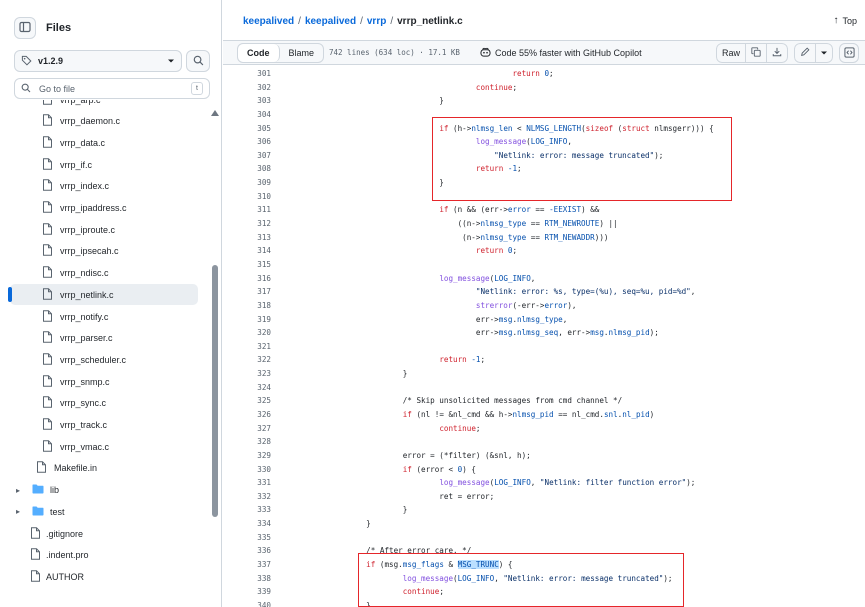 Image resolution: width=865 pixels, height=607 pixels. Describe the element at coordinates (103, 446) in the screenshot. I see `tree-file-item: vrrp_vmac.c` at that location.